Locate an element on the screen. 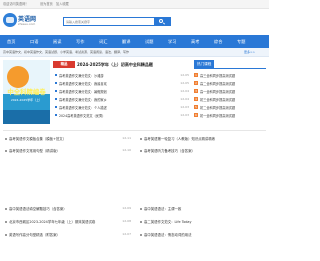 This screenshot has width=320, height=261. list-item: 5 初二全科同步提高测试题 is located at coordinates (230, 108).